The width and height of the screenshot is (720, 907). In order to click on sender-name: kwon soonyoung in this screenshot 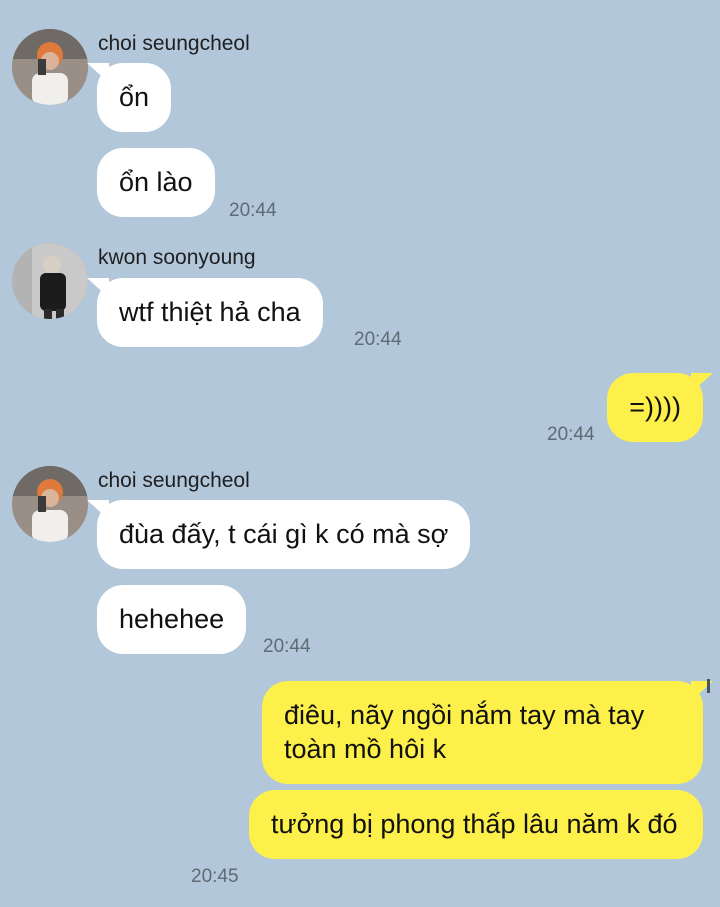, I will do `click(177, 257)`.